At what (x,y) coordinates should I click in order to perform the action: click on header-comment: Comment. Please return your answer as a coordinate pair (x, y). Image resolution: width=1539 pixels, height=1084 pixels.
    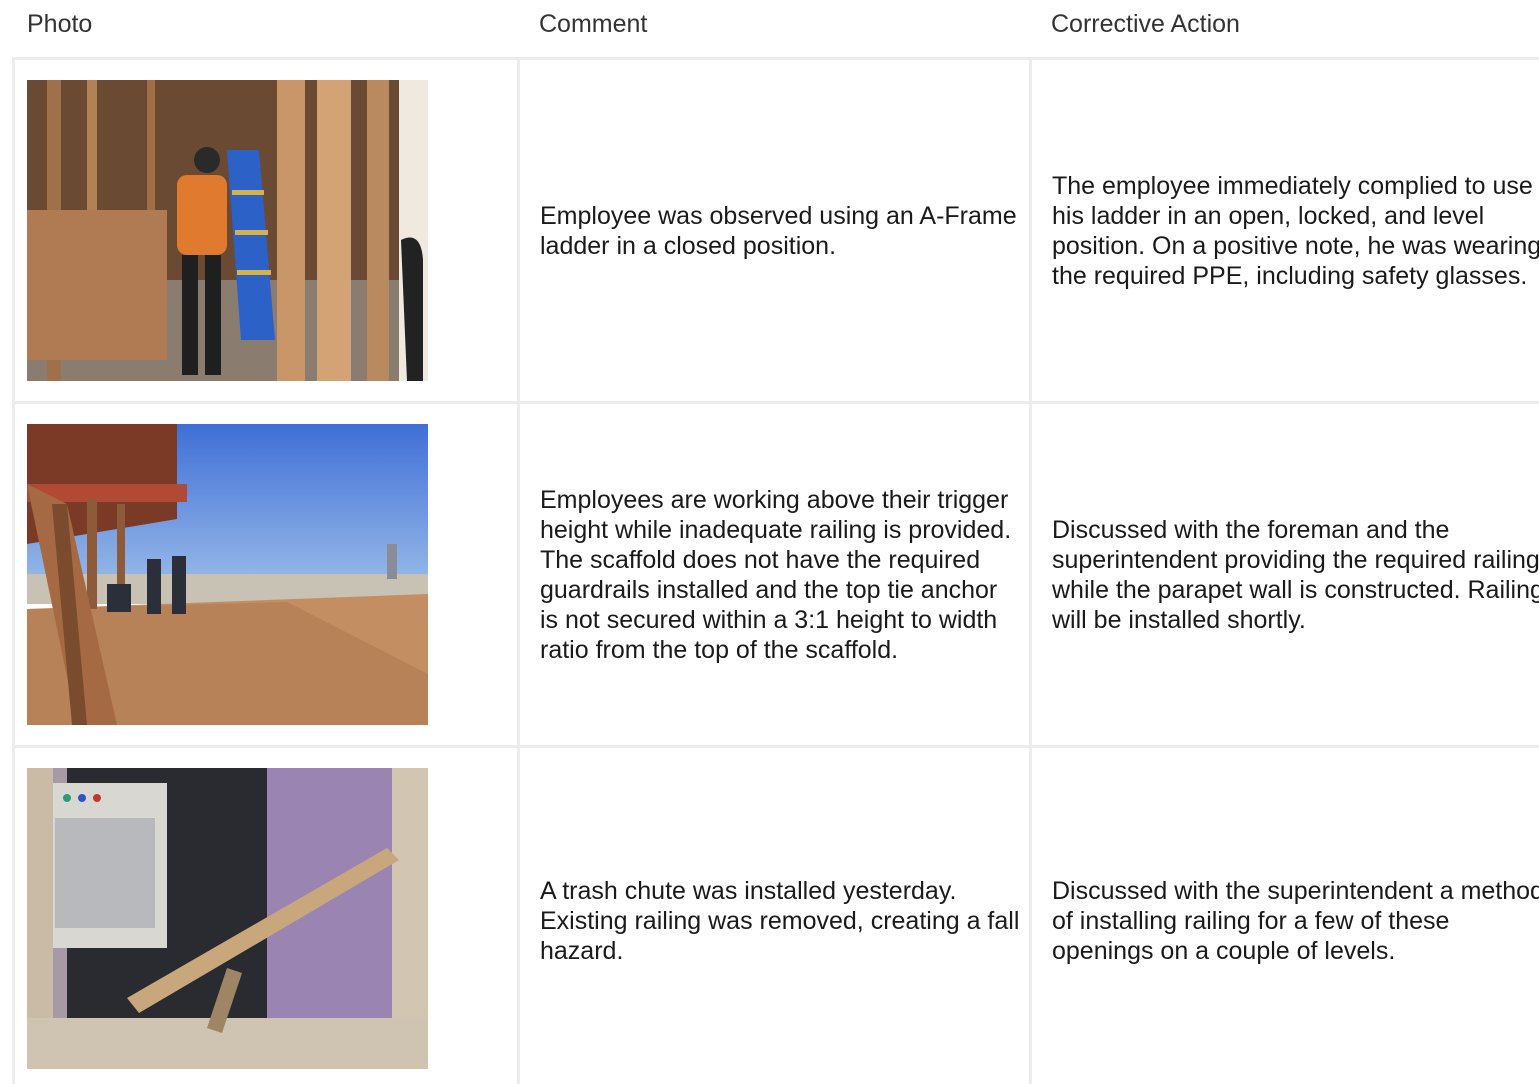
    Looking at the image, I should click on (593, 24).